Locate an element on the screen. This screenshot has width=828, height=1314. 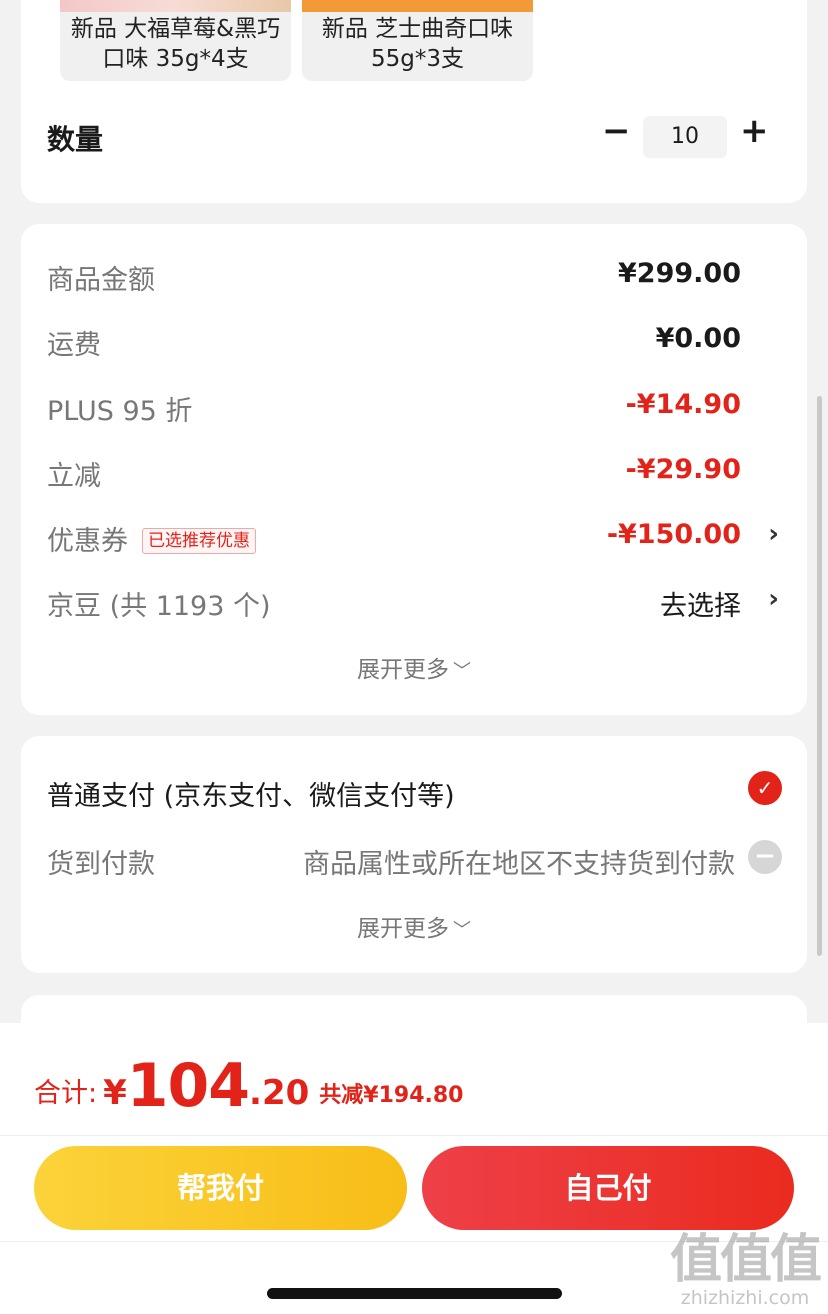
product-name: 新品 芝士曲奇口味 55g*3支 is located at coordinates (417, 44).